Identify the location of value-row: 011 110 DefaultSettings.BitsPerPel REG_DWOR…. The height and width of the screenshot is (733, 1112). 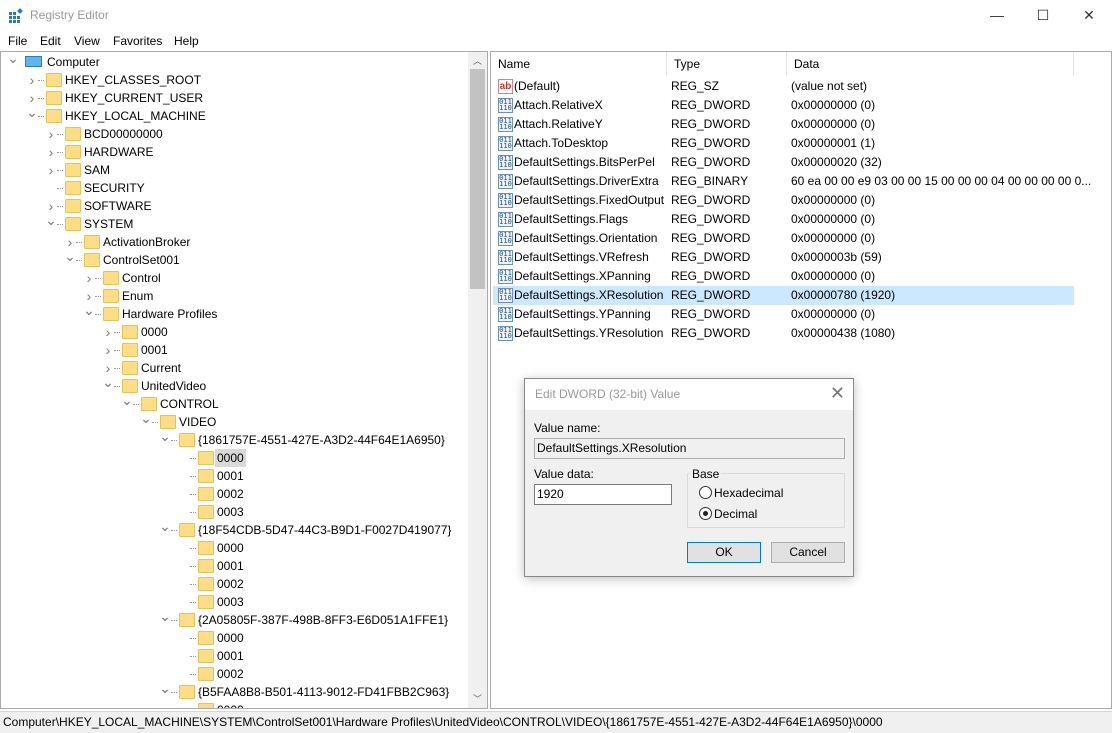
(783, 162).